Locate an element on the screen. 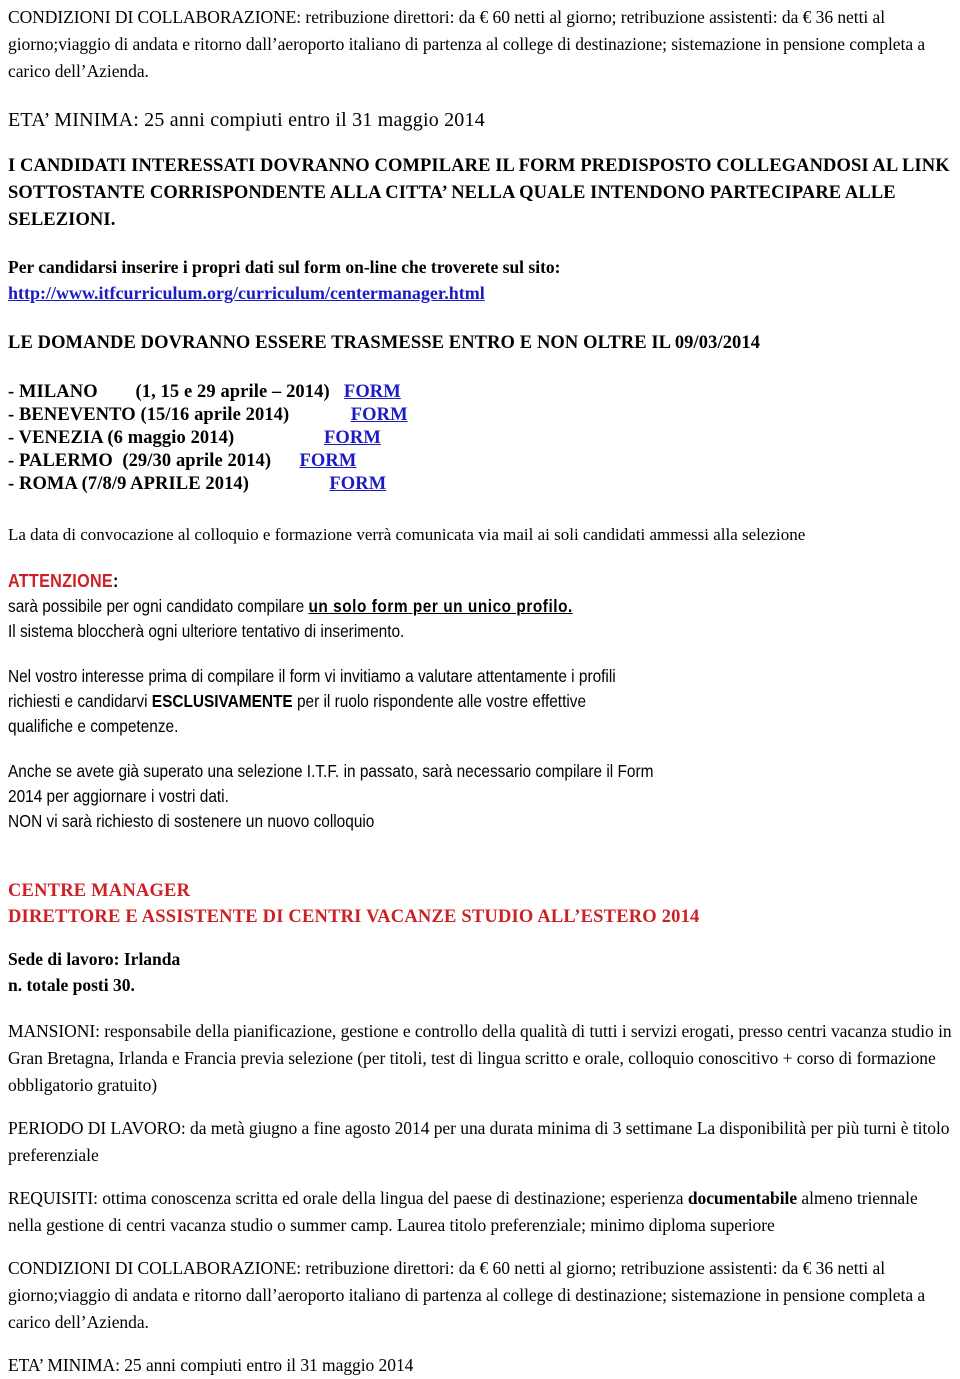 This screenshot has height=1379, width=960. rule-emphasis: un solo form per un unico profilo. is located at coordinates (440, 606).